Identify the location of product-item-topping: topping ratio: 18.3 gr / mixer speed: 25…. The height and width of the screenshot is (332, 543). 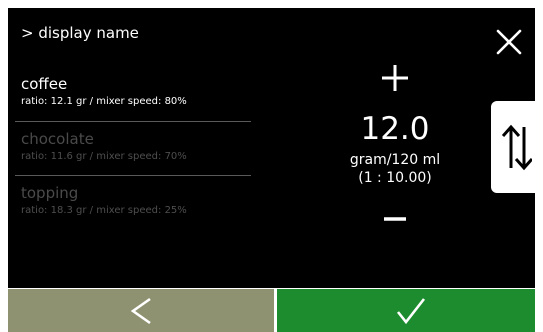
(136, 201).